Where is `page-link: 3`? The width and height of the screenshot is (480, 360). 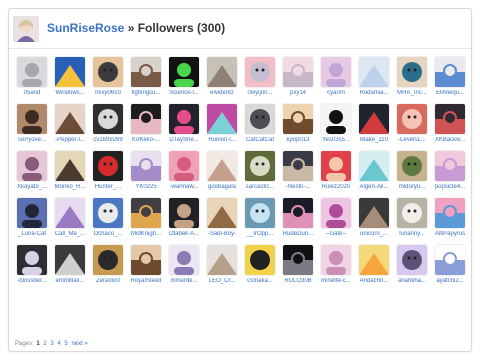 page-link: 3 is located at coordinates (51, 344).